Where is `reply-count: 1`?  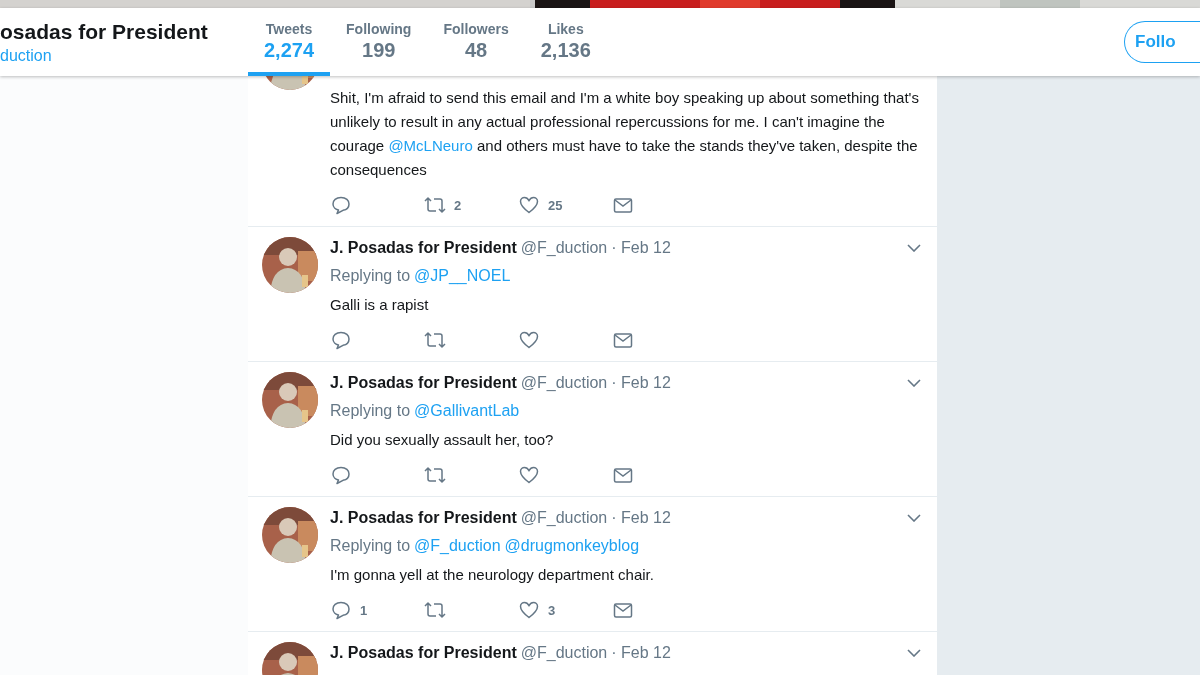
reply-count: 1 is located at coordinates (364, 610).